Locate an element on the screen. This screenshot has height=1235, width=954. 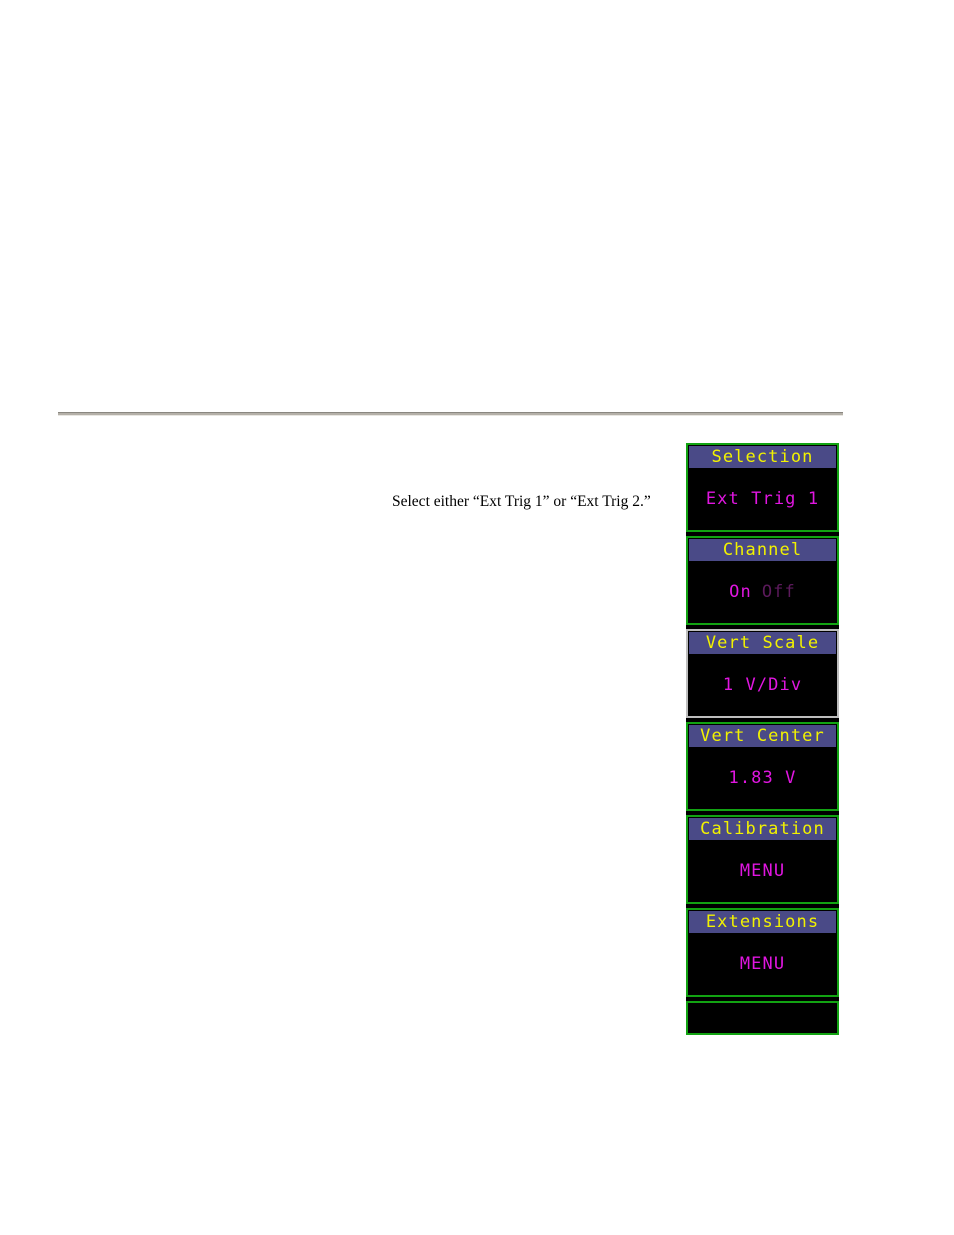
softkey-group-vert-scale: Vert Scale 1 V/Div is located at coordinates (762, 673).